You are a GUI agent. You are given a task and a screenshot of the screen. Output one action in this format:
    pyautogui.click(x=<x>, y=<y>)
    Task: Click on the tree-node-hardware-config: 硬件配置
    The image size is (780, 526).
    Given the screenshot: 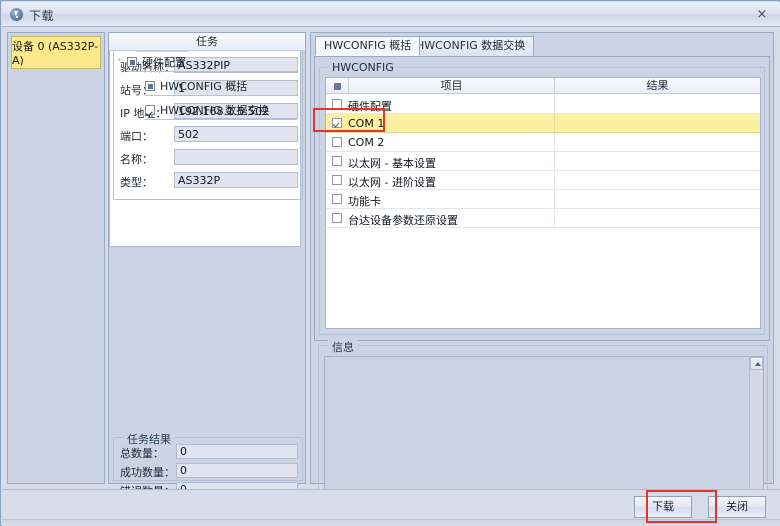 What is the action you would take?
    pyautogui.click(x=156, y=62)
    